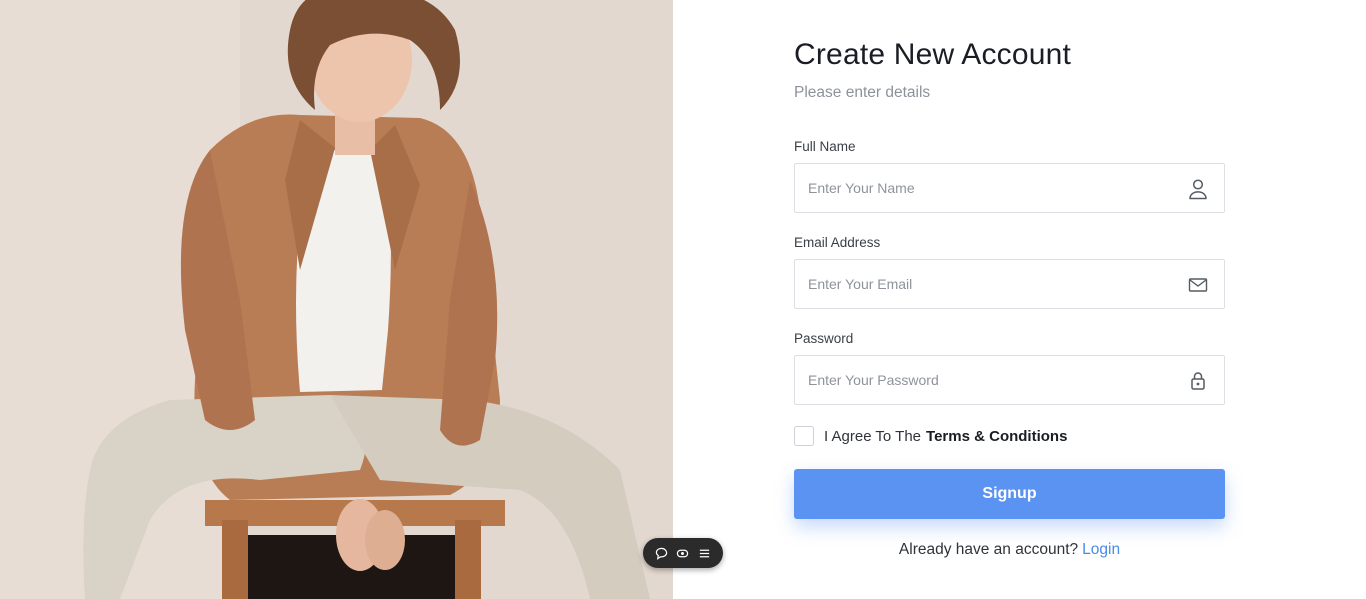 The image size is (1366, 599). What do you see at coordinates (980, 284) in the screenshot?
I see `email-input` at bounding box center [980, 284].